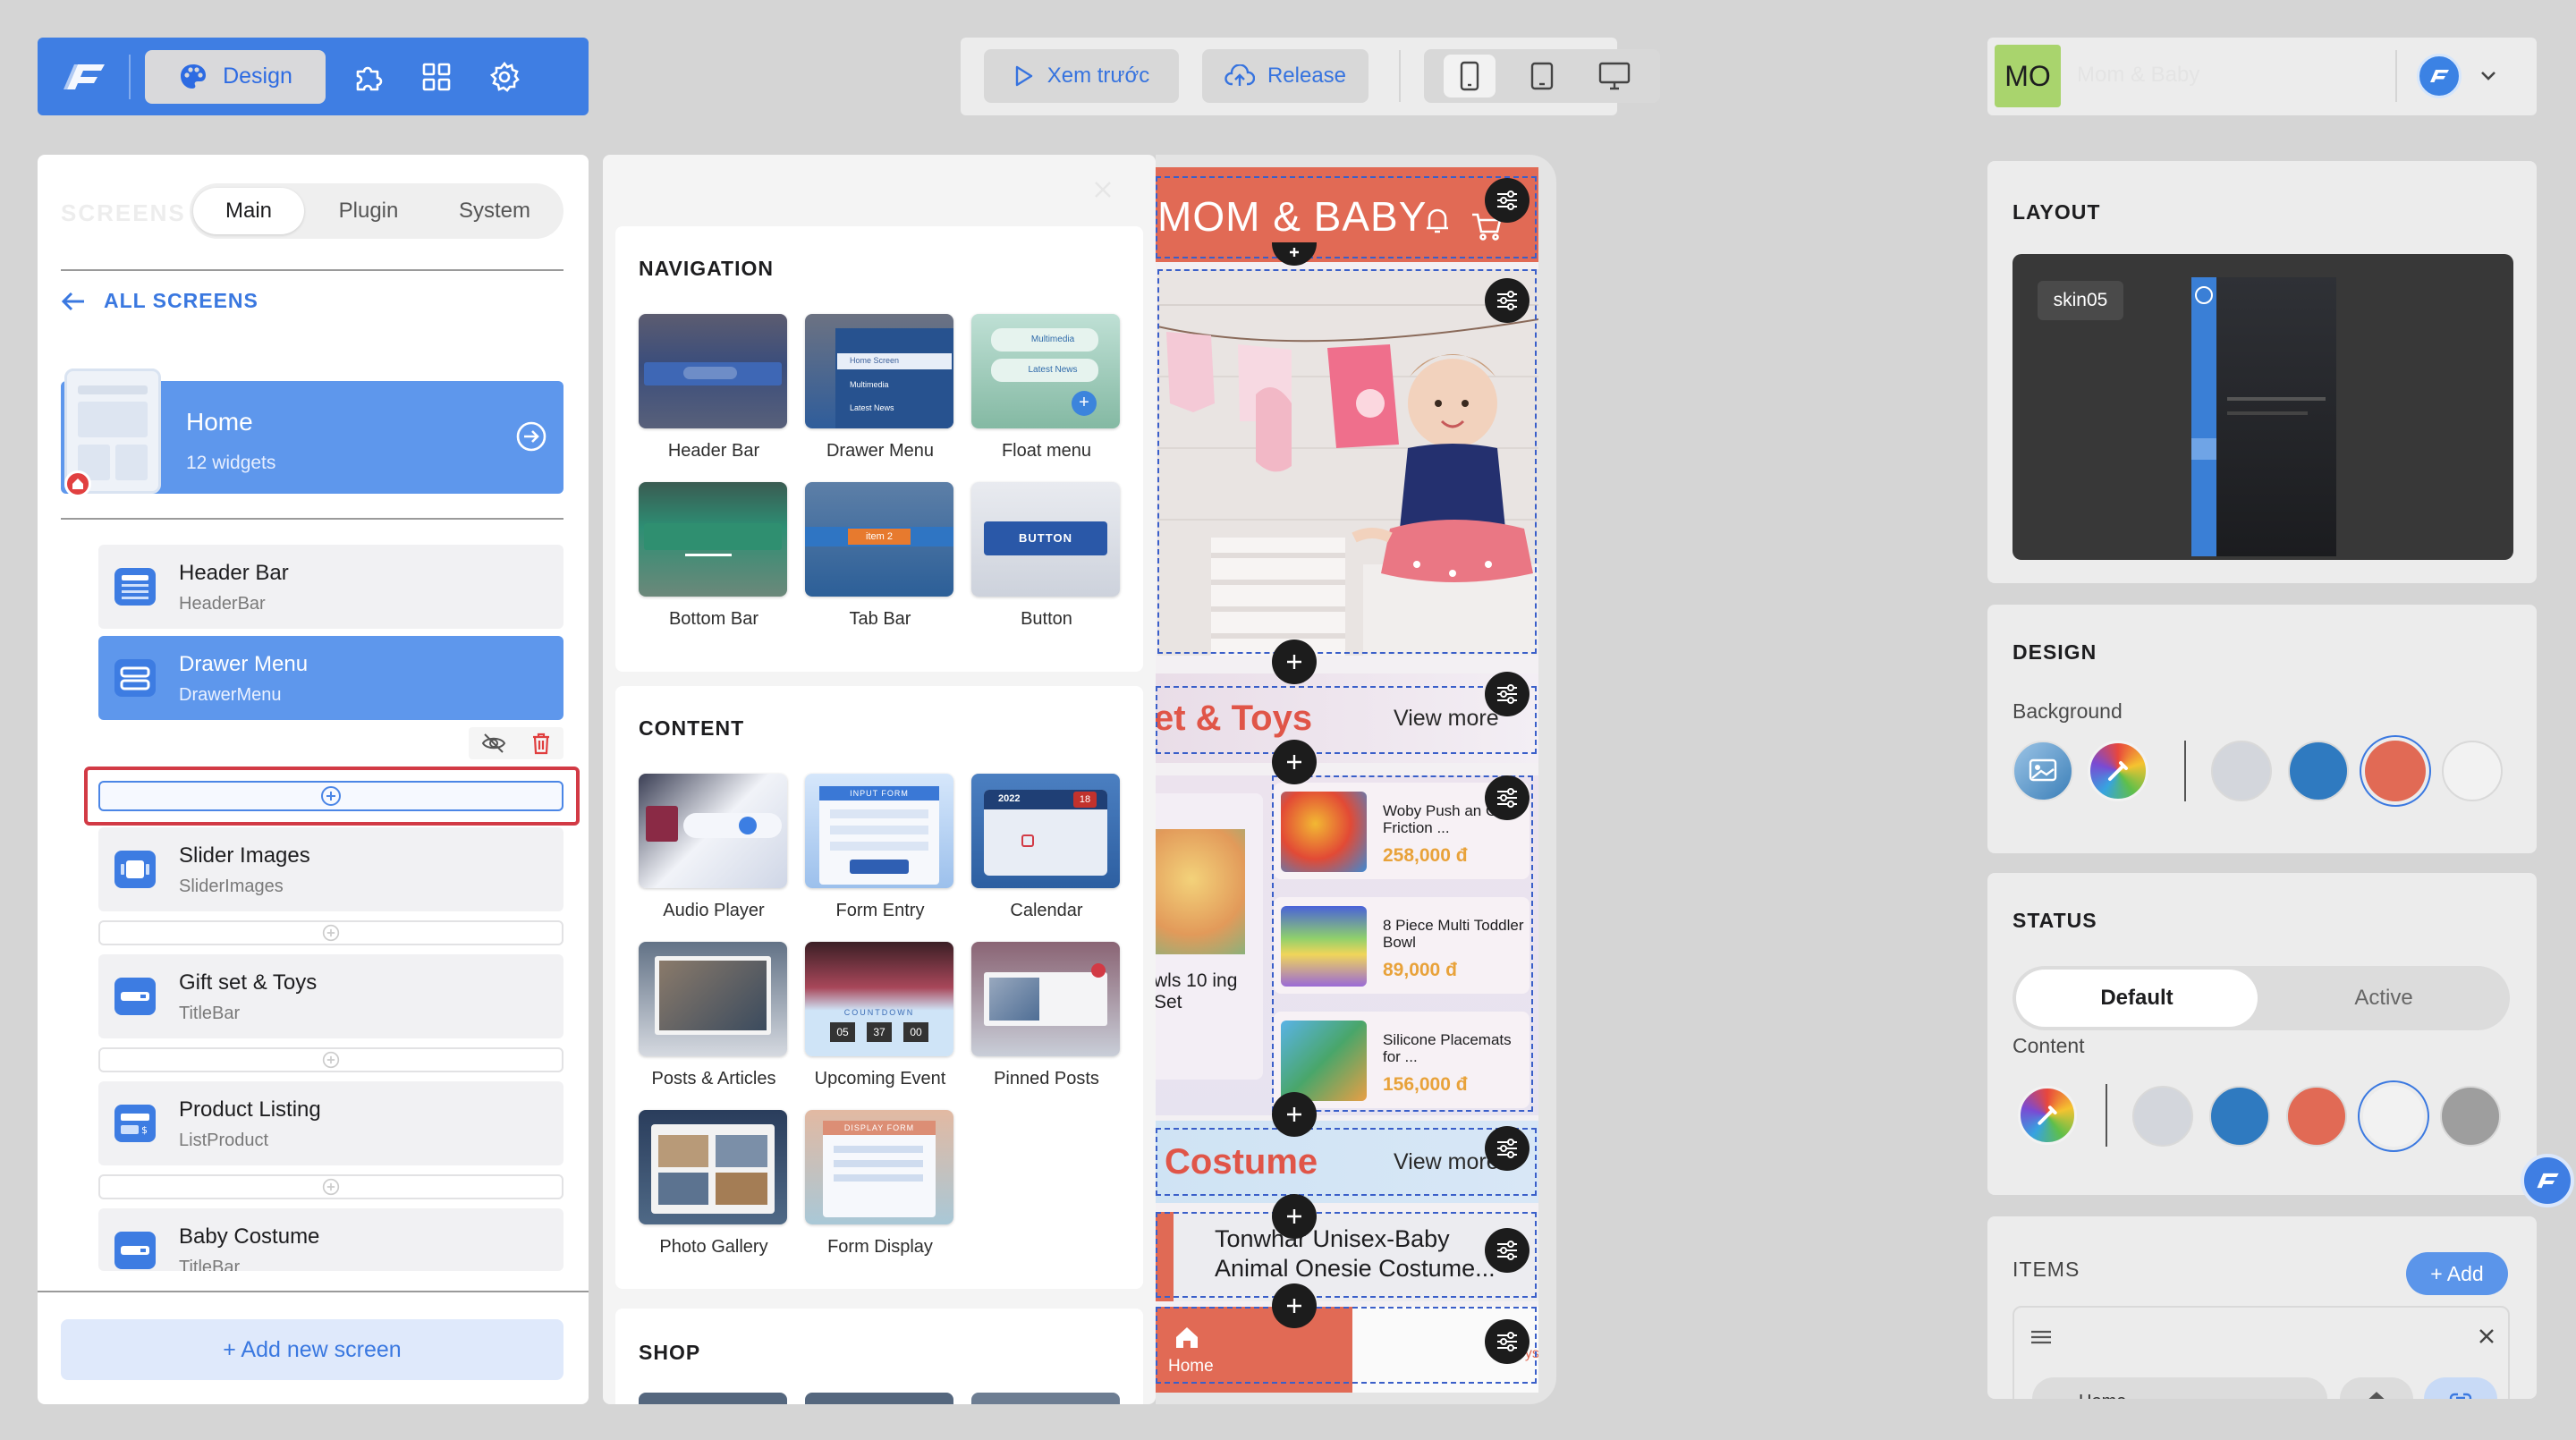 Image resolution: width=2576 pixels, height=1440 pixels. I want to click on widget-item-slider-images: Slider Images SliderImages, so click(331, 869).